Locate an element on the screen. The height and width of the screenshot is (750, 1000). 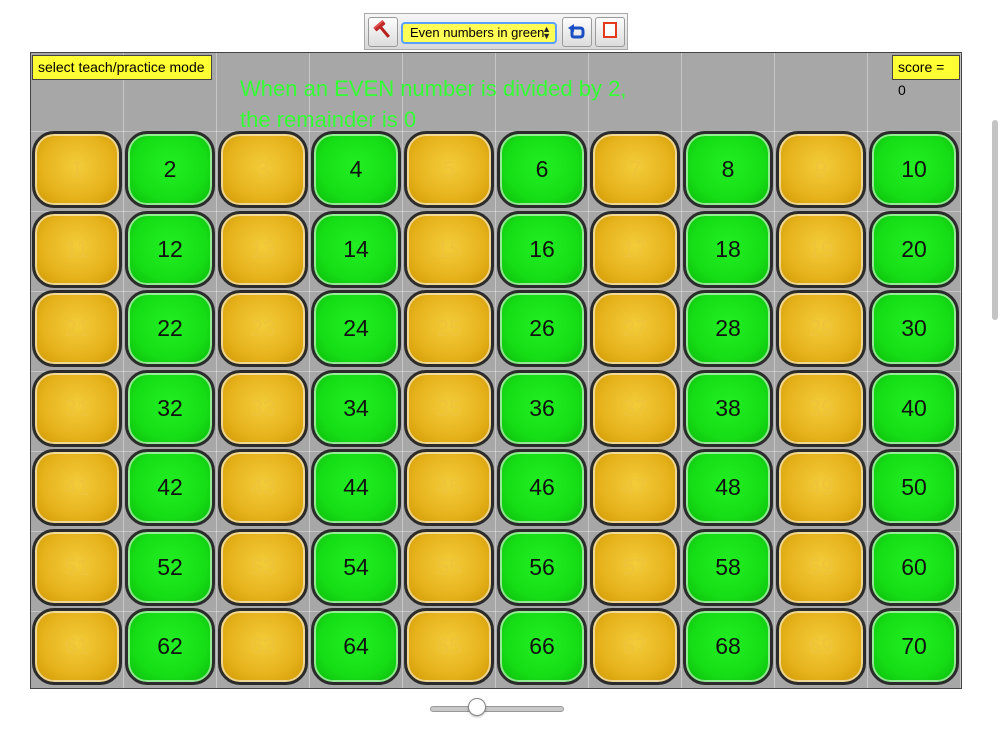
number-tile: 68 is located at coordinates (728, 646).